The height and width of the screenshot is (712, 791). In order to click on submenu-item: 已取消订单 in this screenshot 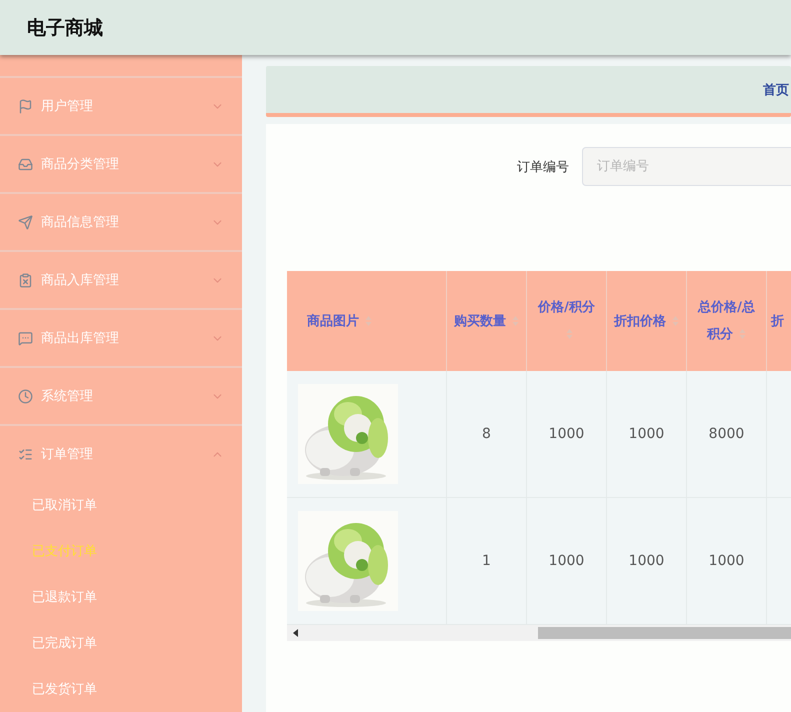, I will do `click(64, 505)`.